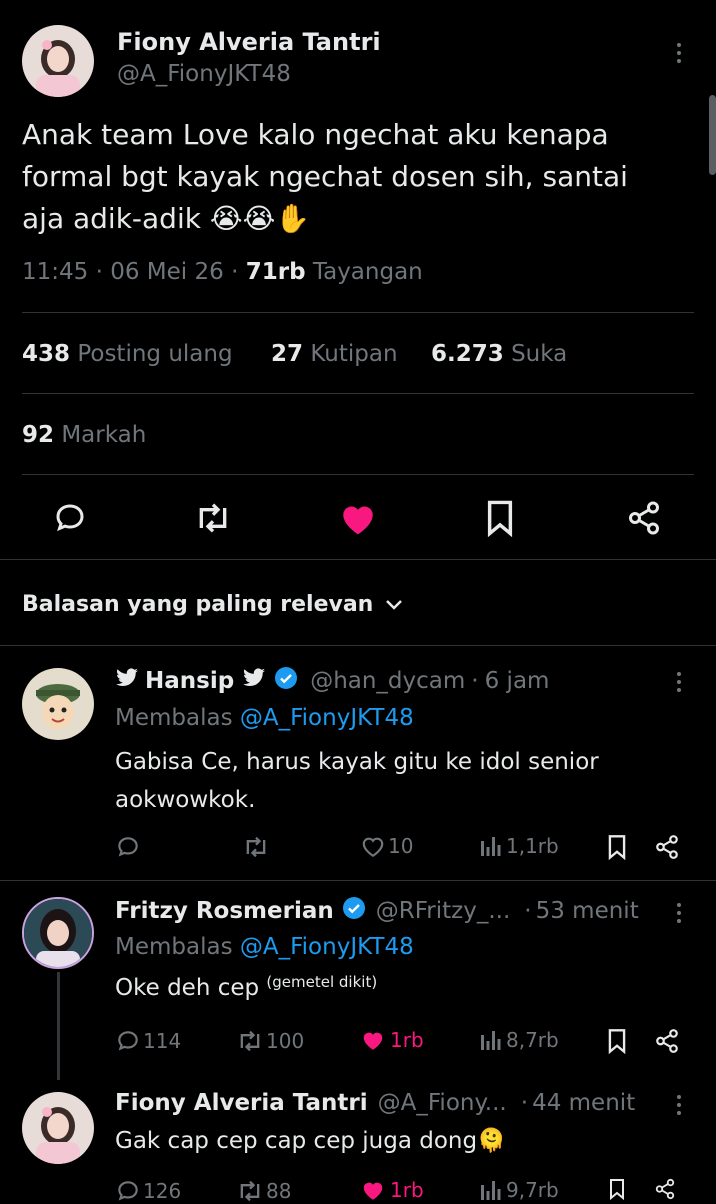 This screenshot has width=716, height=1204. Describe the element at coordinates (354, 354) in the screenshot. I see `quotes-label: Kutipan` at that location.